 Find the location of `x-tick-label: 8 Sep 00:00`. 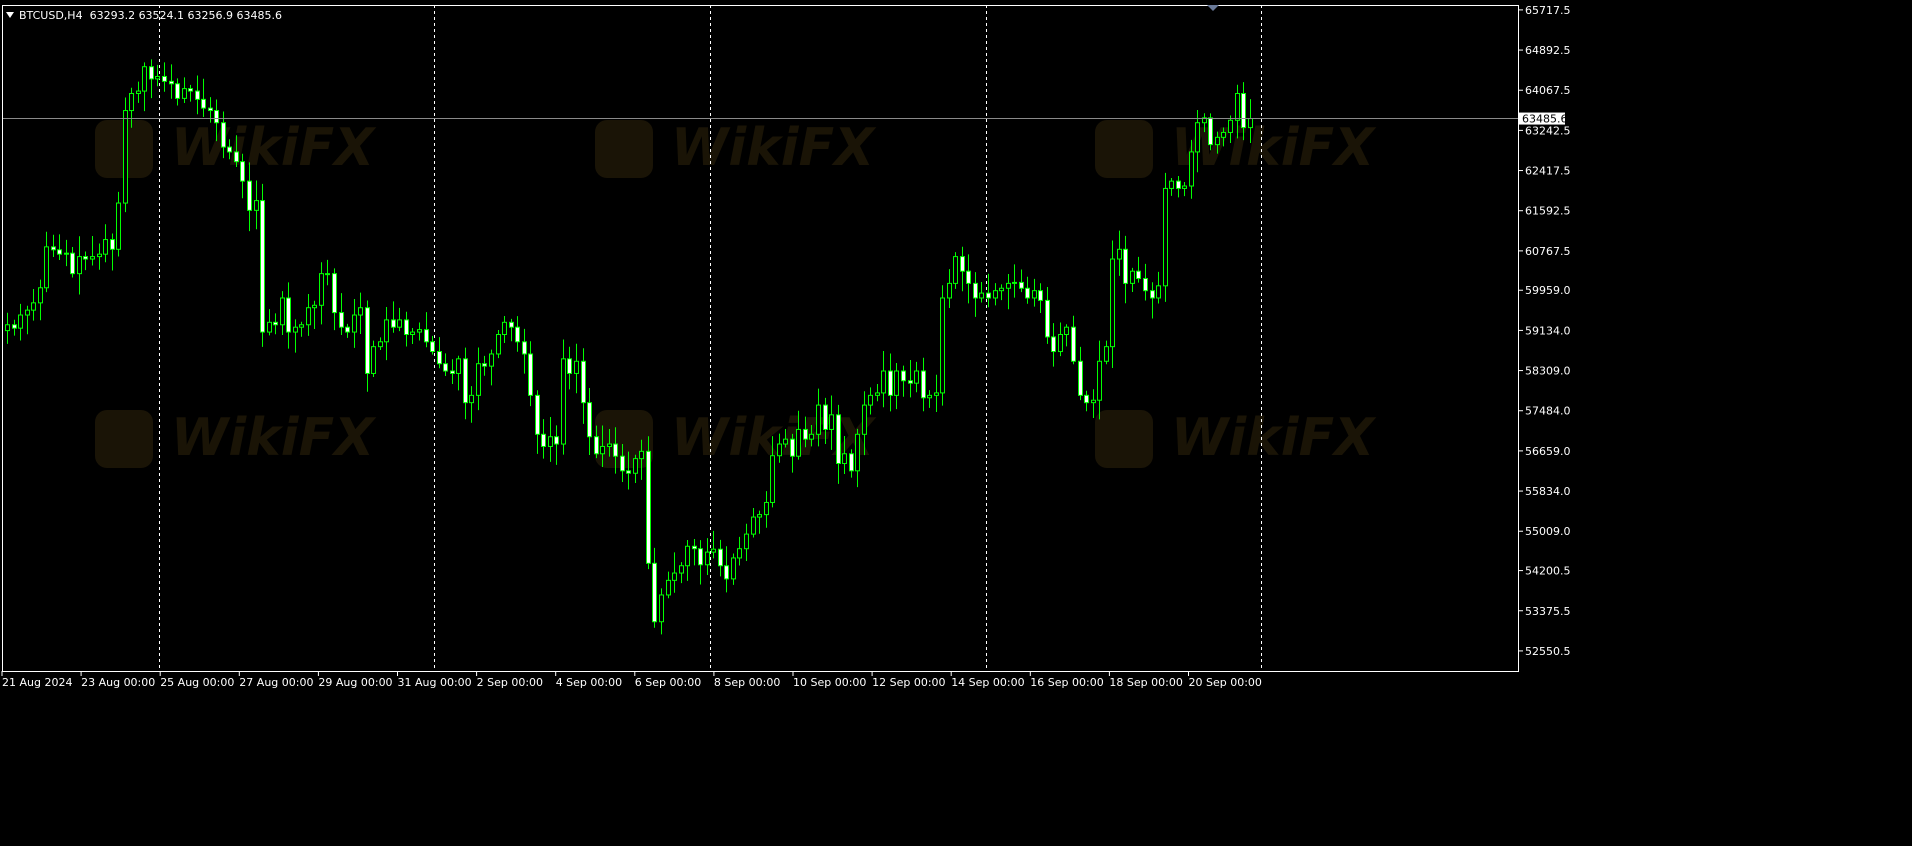

x-tick-label: 8 Sep 00:00 is located at coordinates (747, 682).